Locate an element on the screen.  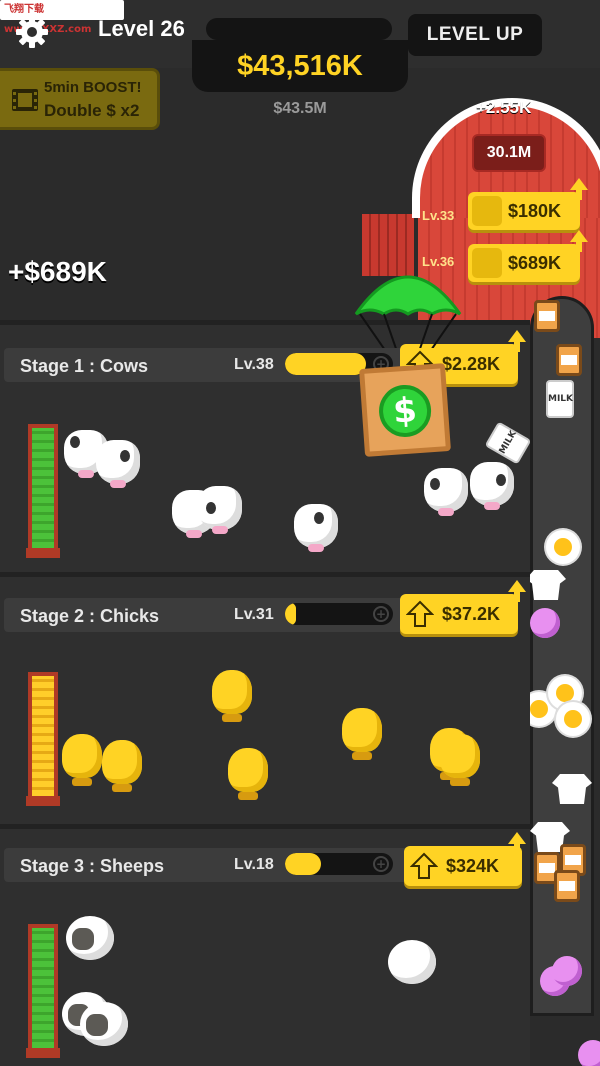
stage-3-level: Lv.18 is located at coordinates (254, 864).